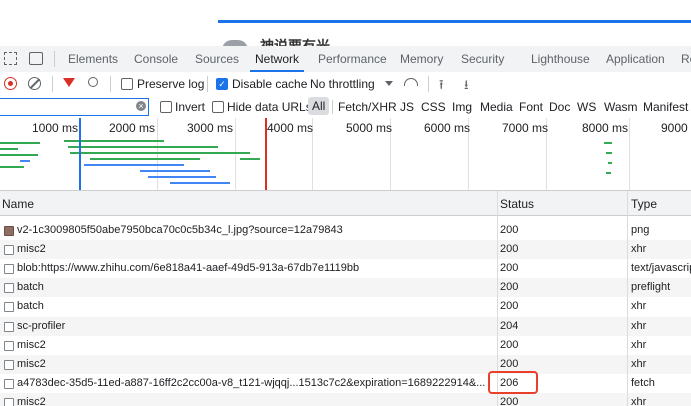 The image size is (691, 406). I want to click on clear-icon, so click(34, 83).